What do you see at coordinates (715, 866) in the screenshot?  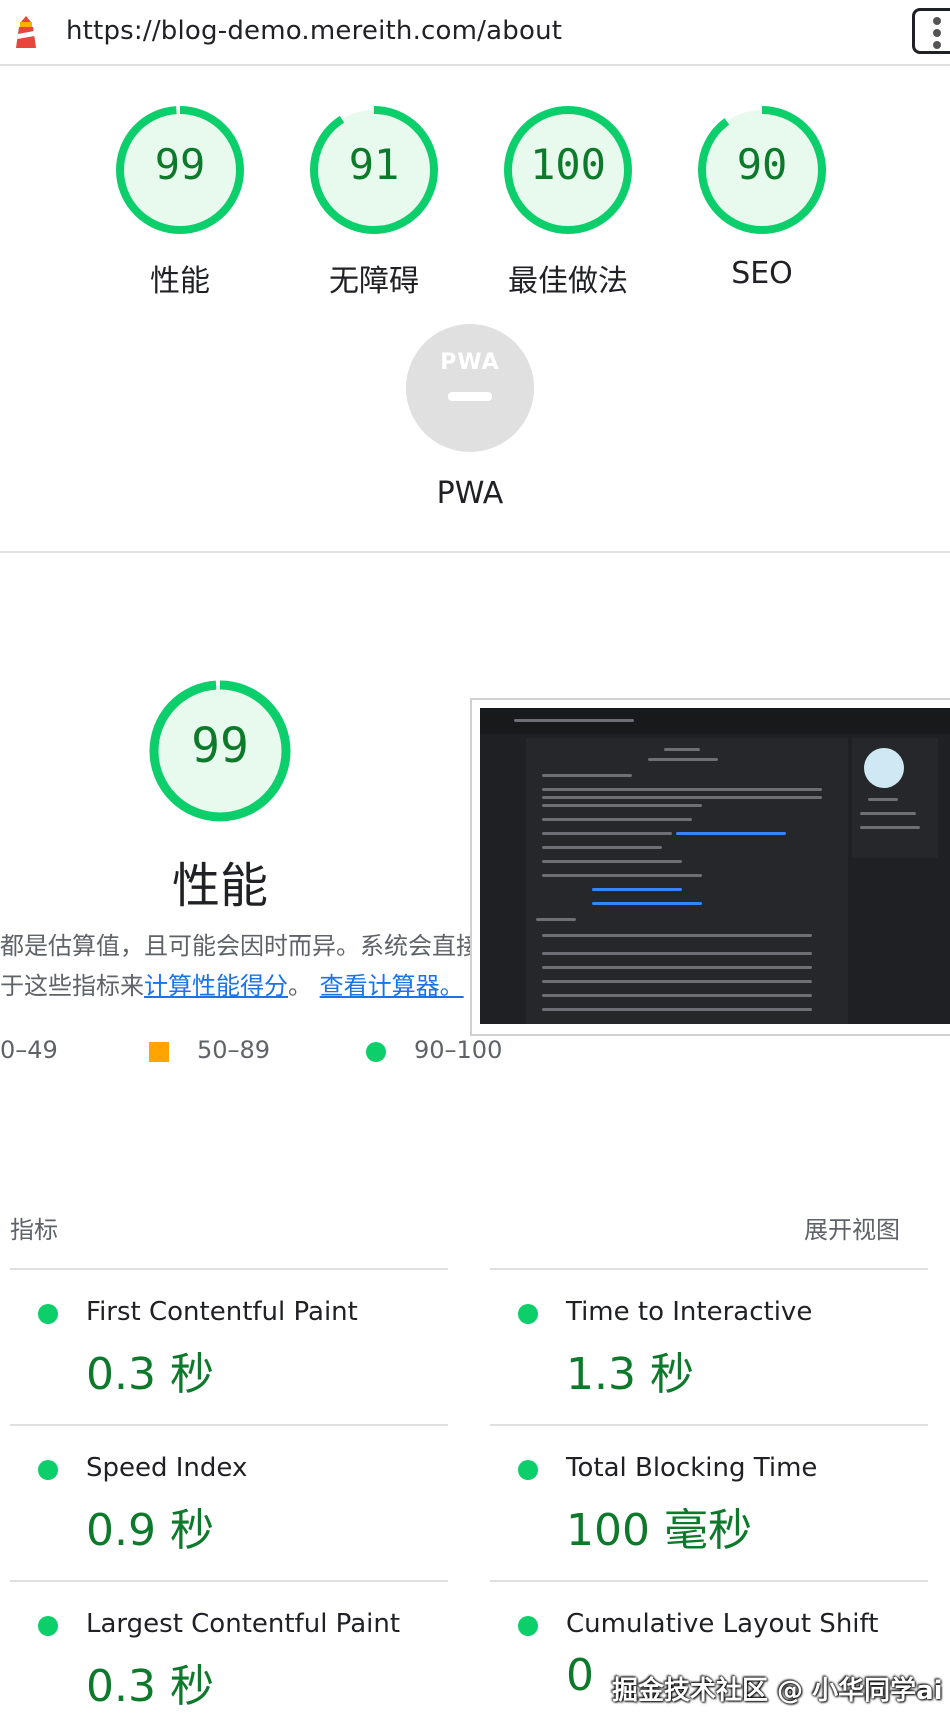 I see `screenshot-image` at bounding box center [715, 866].